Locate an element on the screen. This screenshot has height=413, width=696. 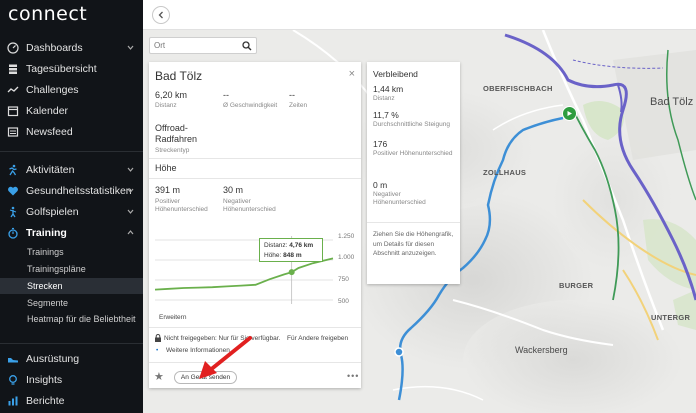
sidebar-item-insights: Insights is located at coordinates (71, 380).